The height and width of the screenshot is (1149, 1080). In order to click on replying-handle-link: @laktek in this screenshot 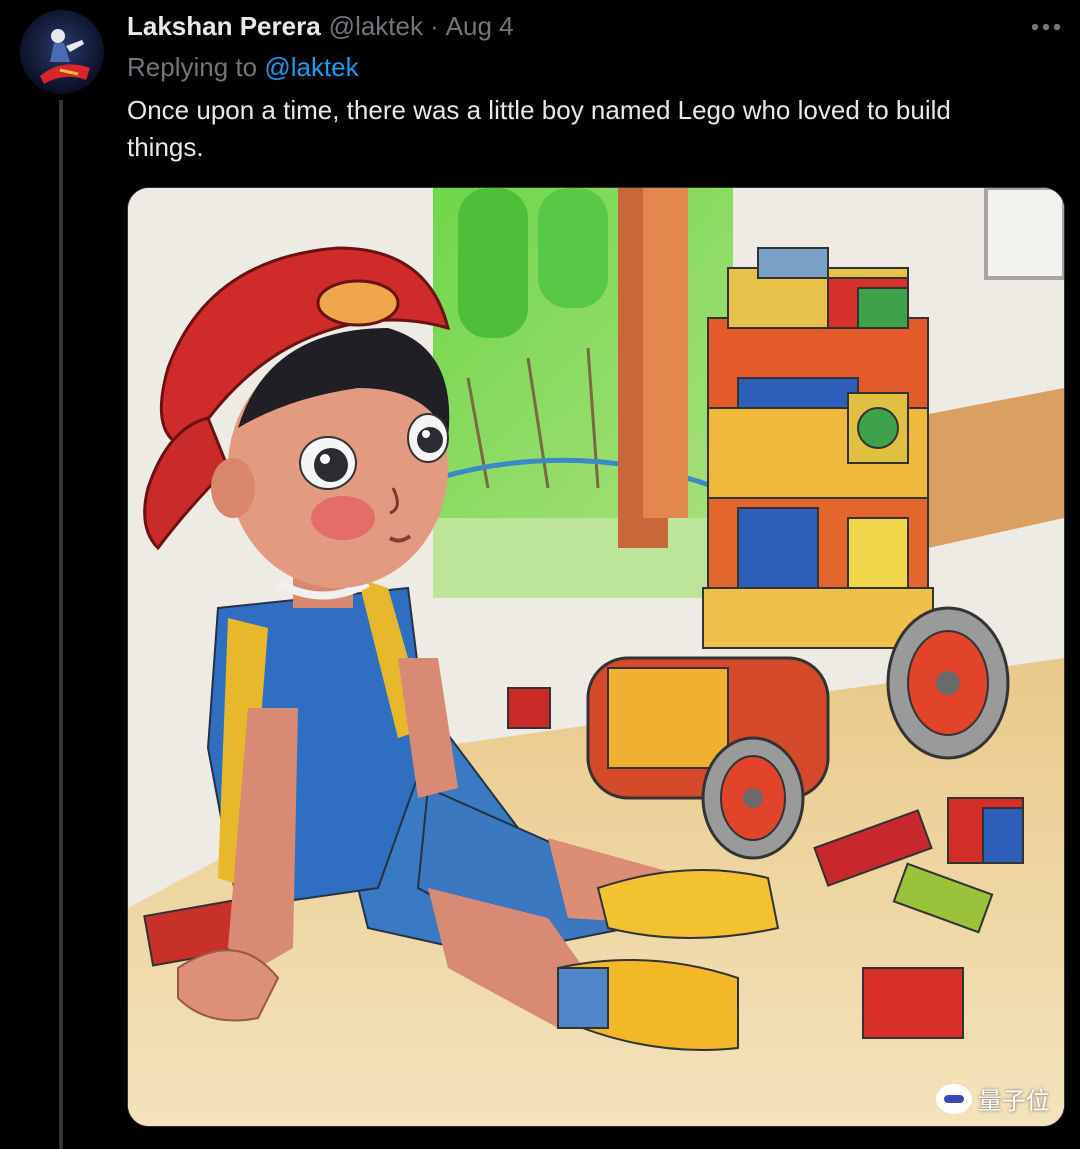, I will do `click(311, 67)`.